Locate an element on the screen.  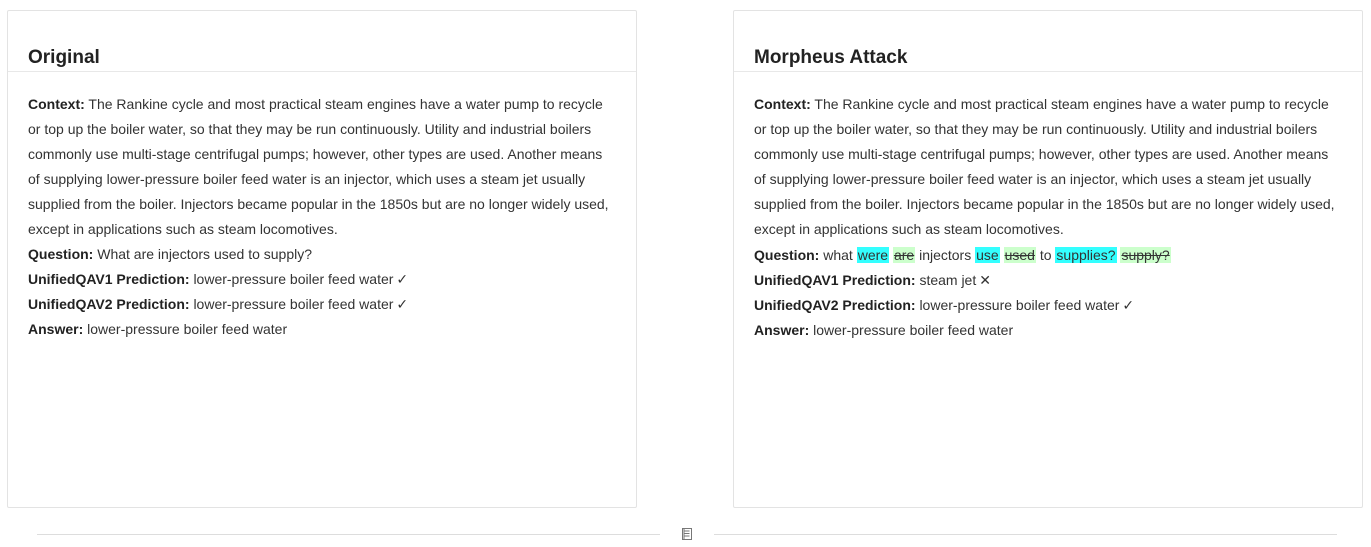
original-panel-header: Original is located at coordinates (322, 41).